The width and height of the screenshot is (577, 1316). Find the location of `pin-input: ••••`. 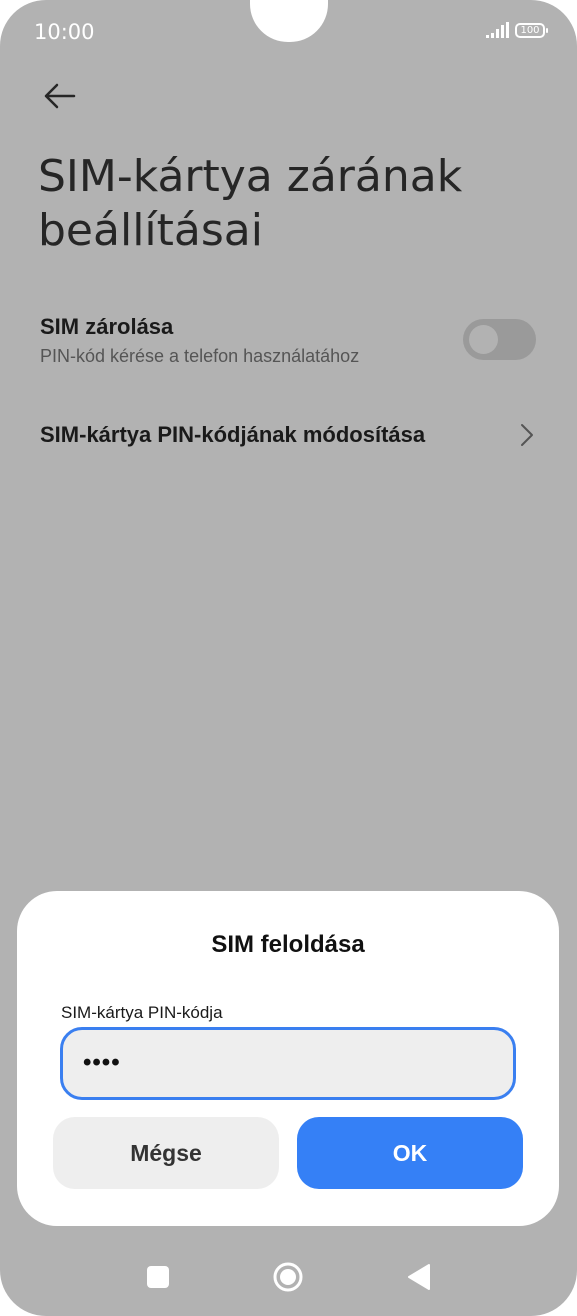

pin-input: •••• is located at coordinates (288, 1063).